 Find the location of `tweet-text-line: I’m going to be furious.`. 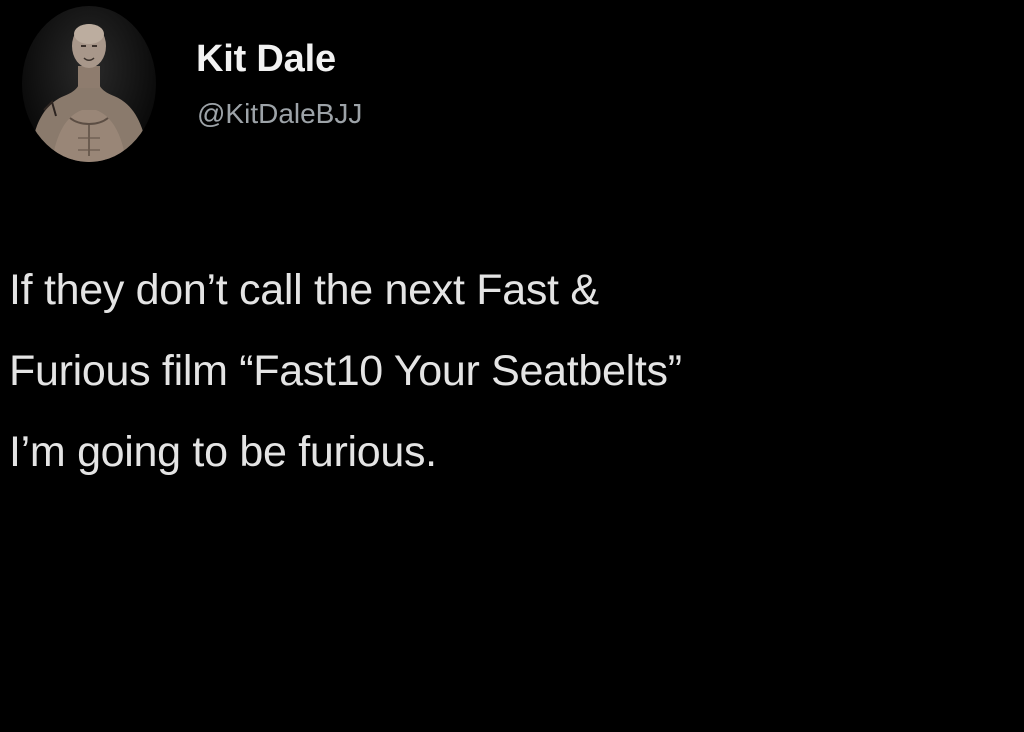

tweet-text-line: I’m going to be furious. is located at coordinates (223, 452).